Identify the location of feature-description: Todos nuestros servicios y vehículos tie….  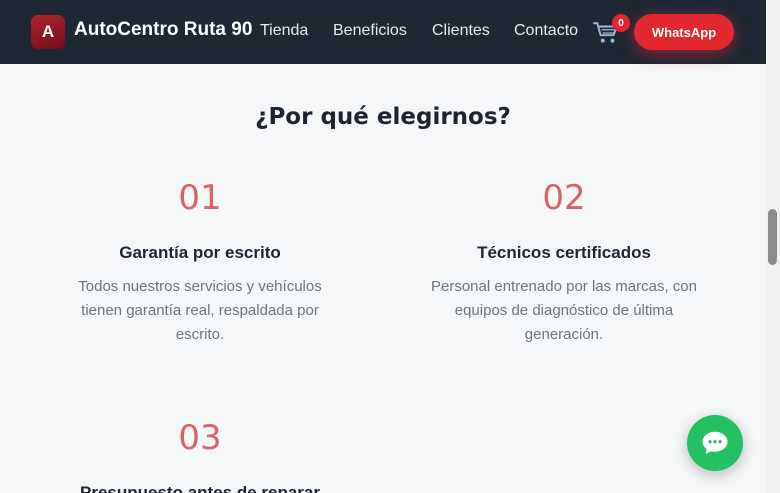
(200, 310).